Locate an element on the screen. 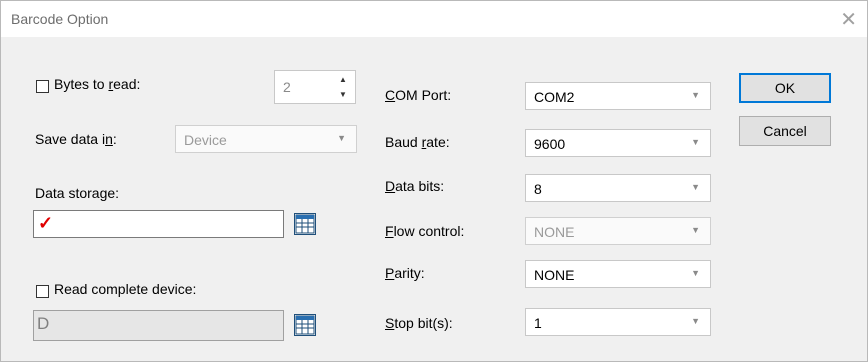 The image size is (868, 362). save-data-in-label: Save data in: is located at coordinates (76, 139).